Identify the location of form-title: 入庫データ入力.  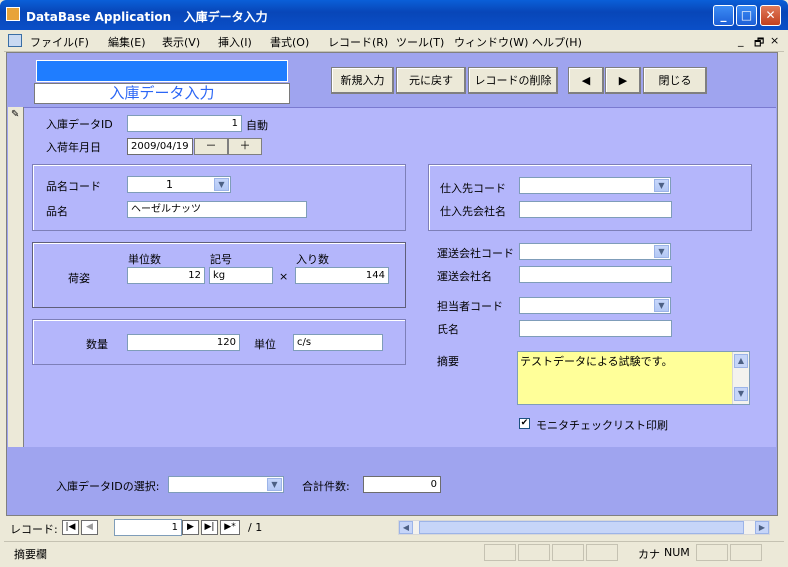
(162, 93).